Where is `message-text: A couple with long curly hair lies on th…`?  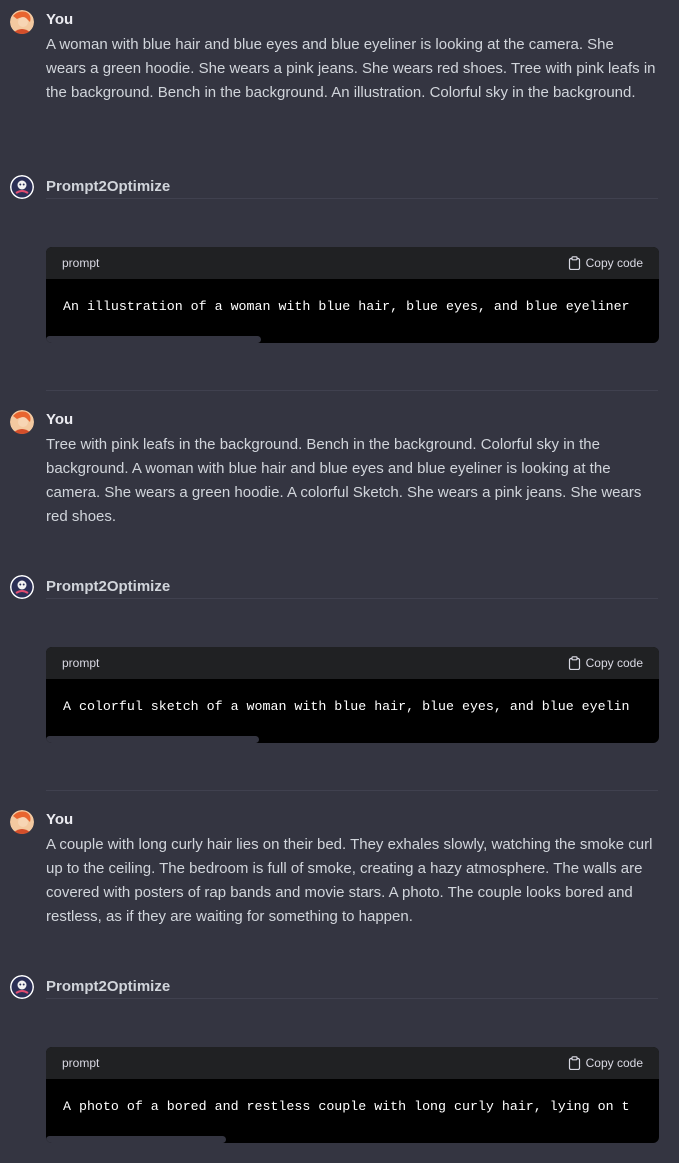
message-text: A couple with long curly hair lies on th… is located at coordinates (349, 880).